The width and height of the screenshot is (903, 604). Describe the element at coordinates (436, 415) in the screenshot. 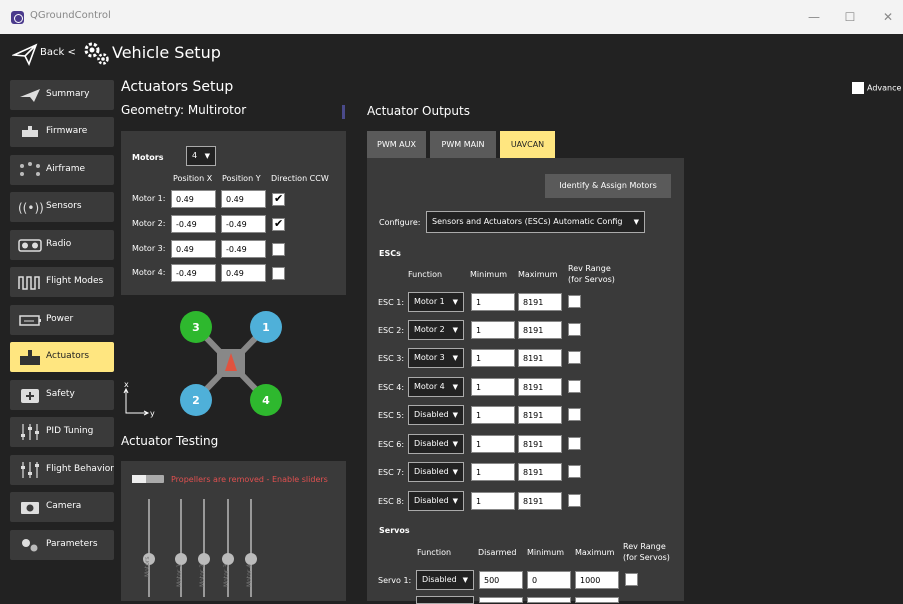

I see `esc-5-function-select: Disabled ▼` at that location.